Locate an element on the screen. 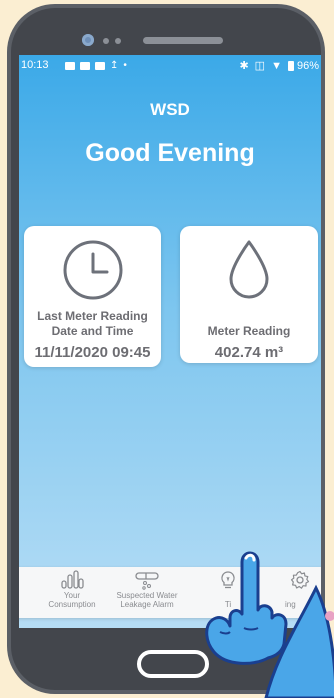 This screenshot has height=698, width=334. meter-reading-card: Meter Reading 402.74 m³ is located at coordinates (249, 294).